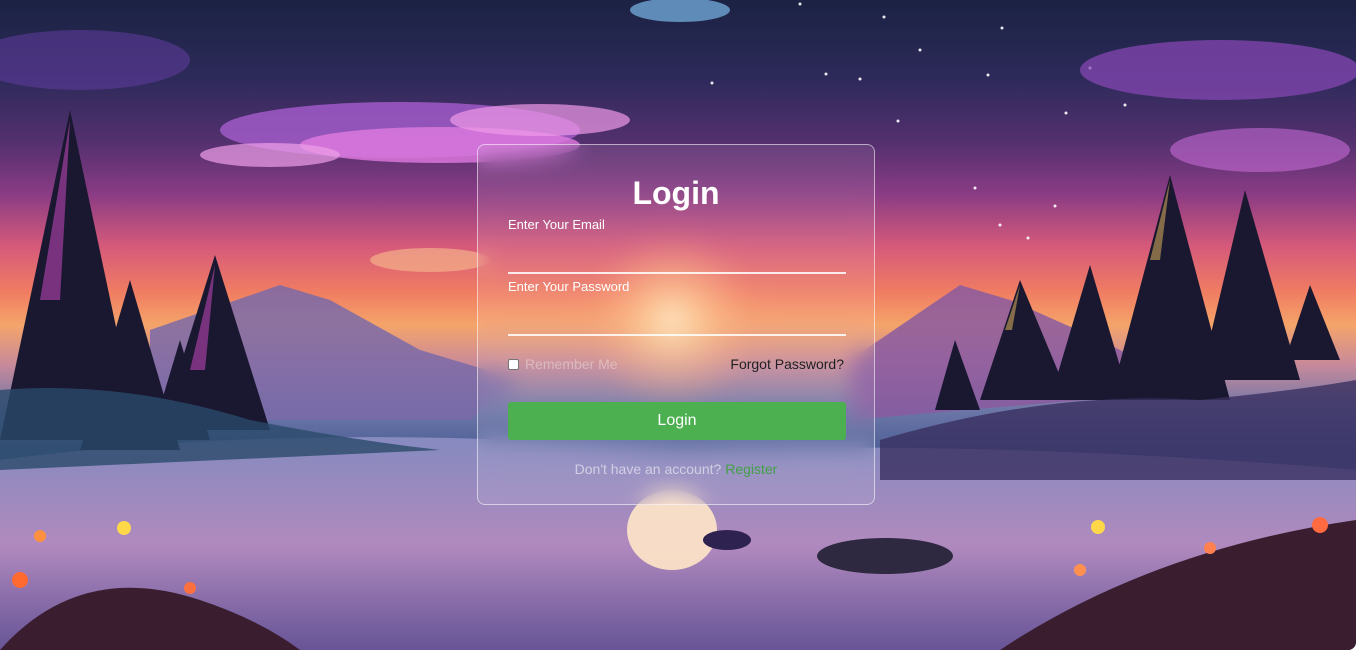  What do you see at coordinates (727, 540) in the screenshot?
I see `rock-small` at bounding box center [727, 540].